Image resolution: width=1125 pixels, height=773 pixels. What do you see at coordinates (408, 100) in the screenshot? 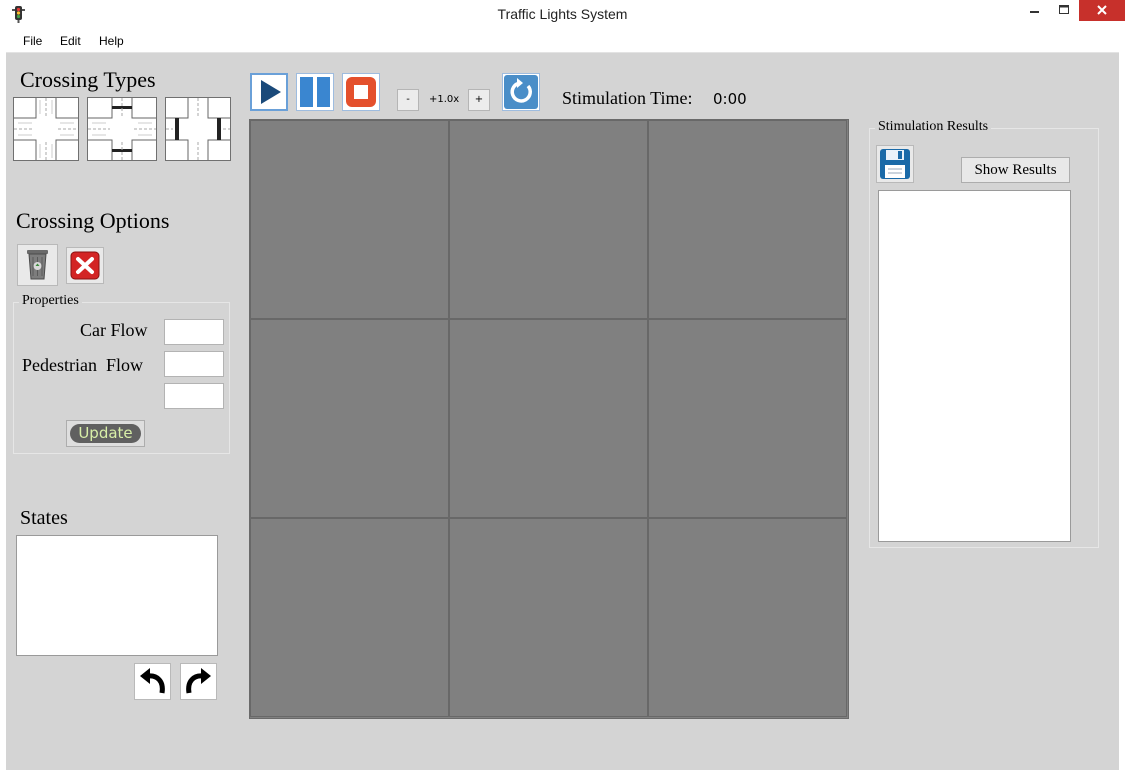
I see `speed-decrease-button: -` at bounding box center [408, 100].